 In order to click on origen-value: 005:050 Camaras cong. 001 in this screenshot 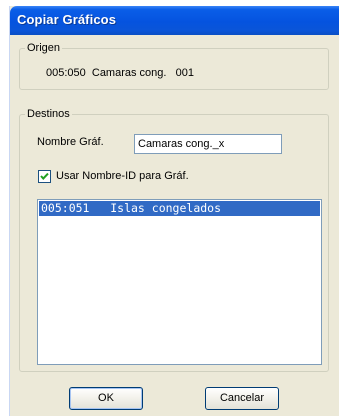, I will do `click(120, 73)`.